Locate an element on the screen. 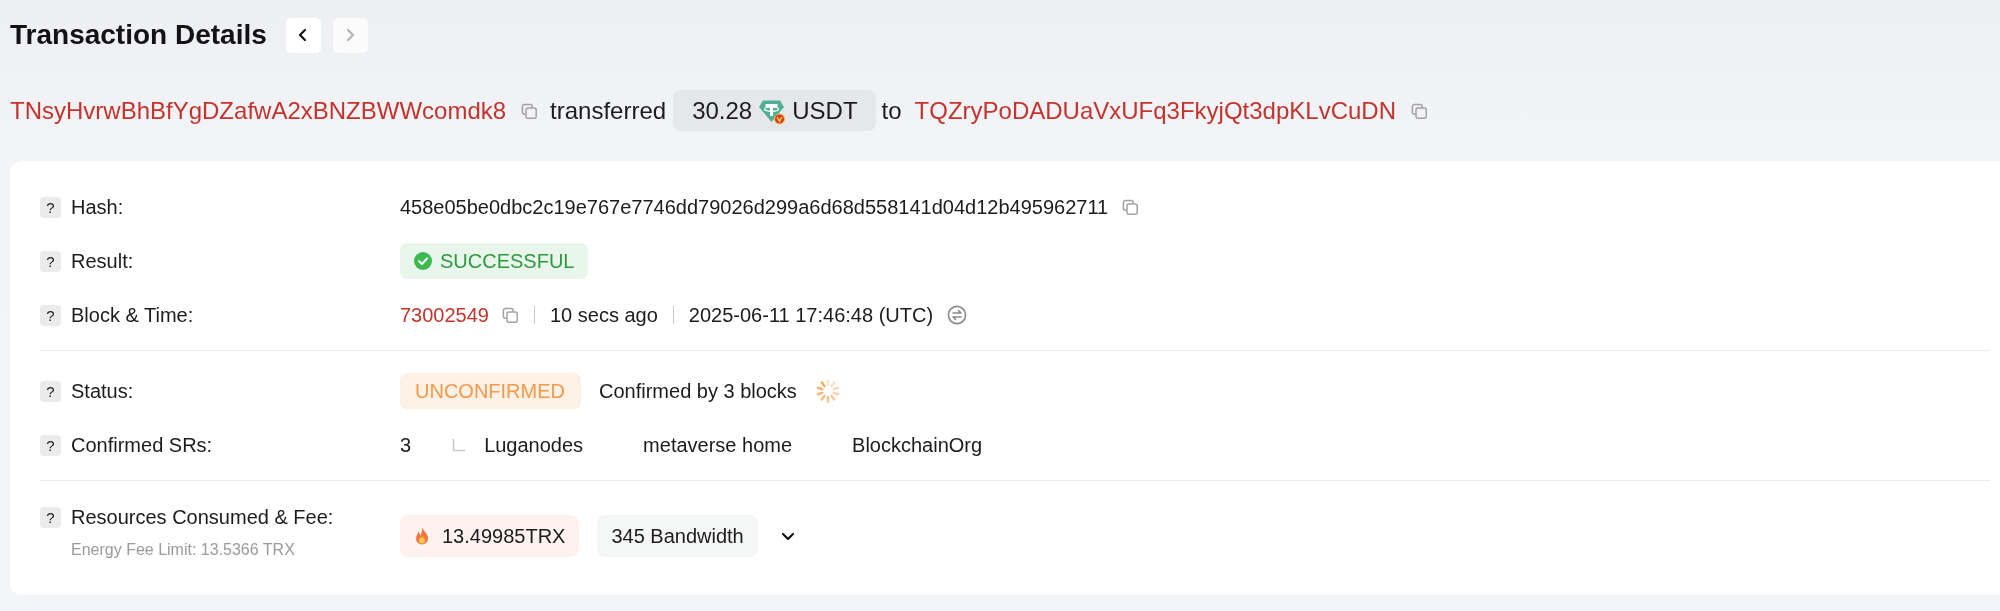  field-label: Status: is located at coordinates (102, 391).